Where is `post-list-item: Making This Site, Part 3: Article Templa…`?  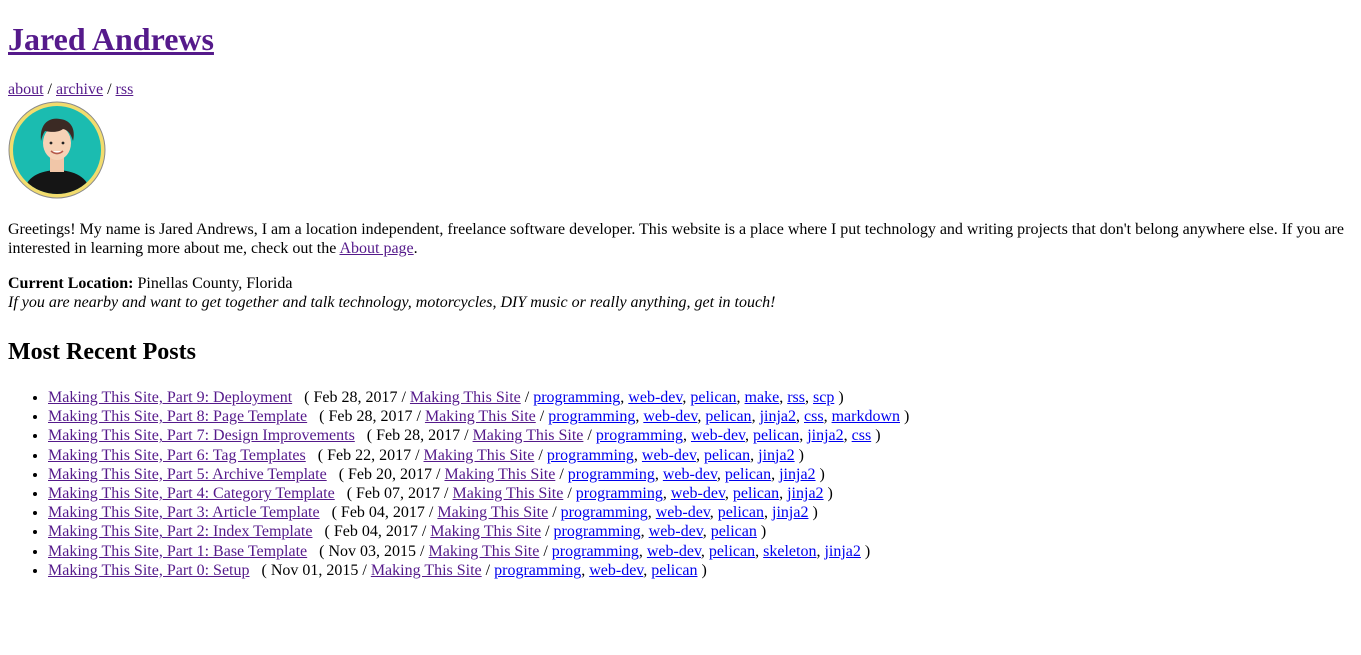
post-list-item: Making This Site, Part 3: Article Templa… is located at coordinates (700, 512).